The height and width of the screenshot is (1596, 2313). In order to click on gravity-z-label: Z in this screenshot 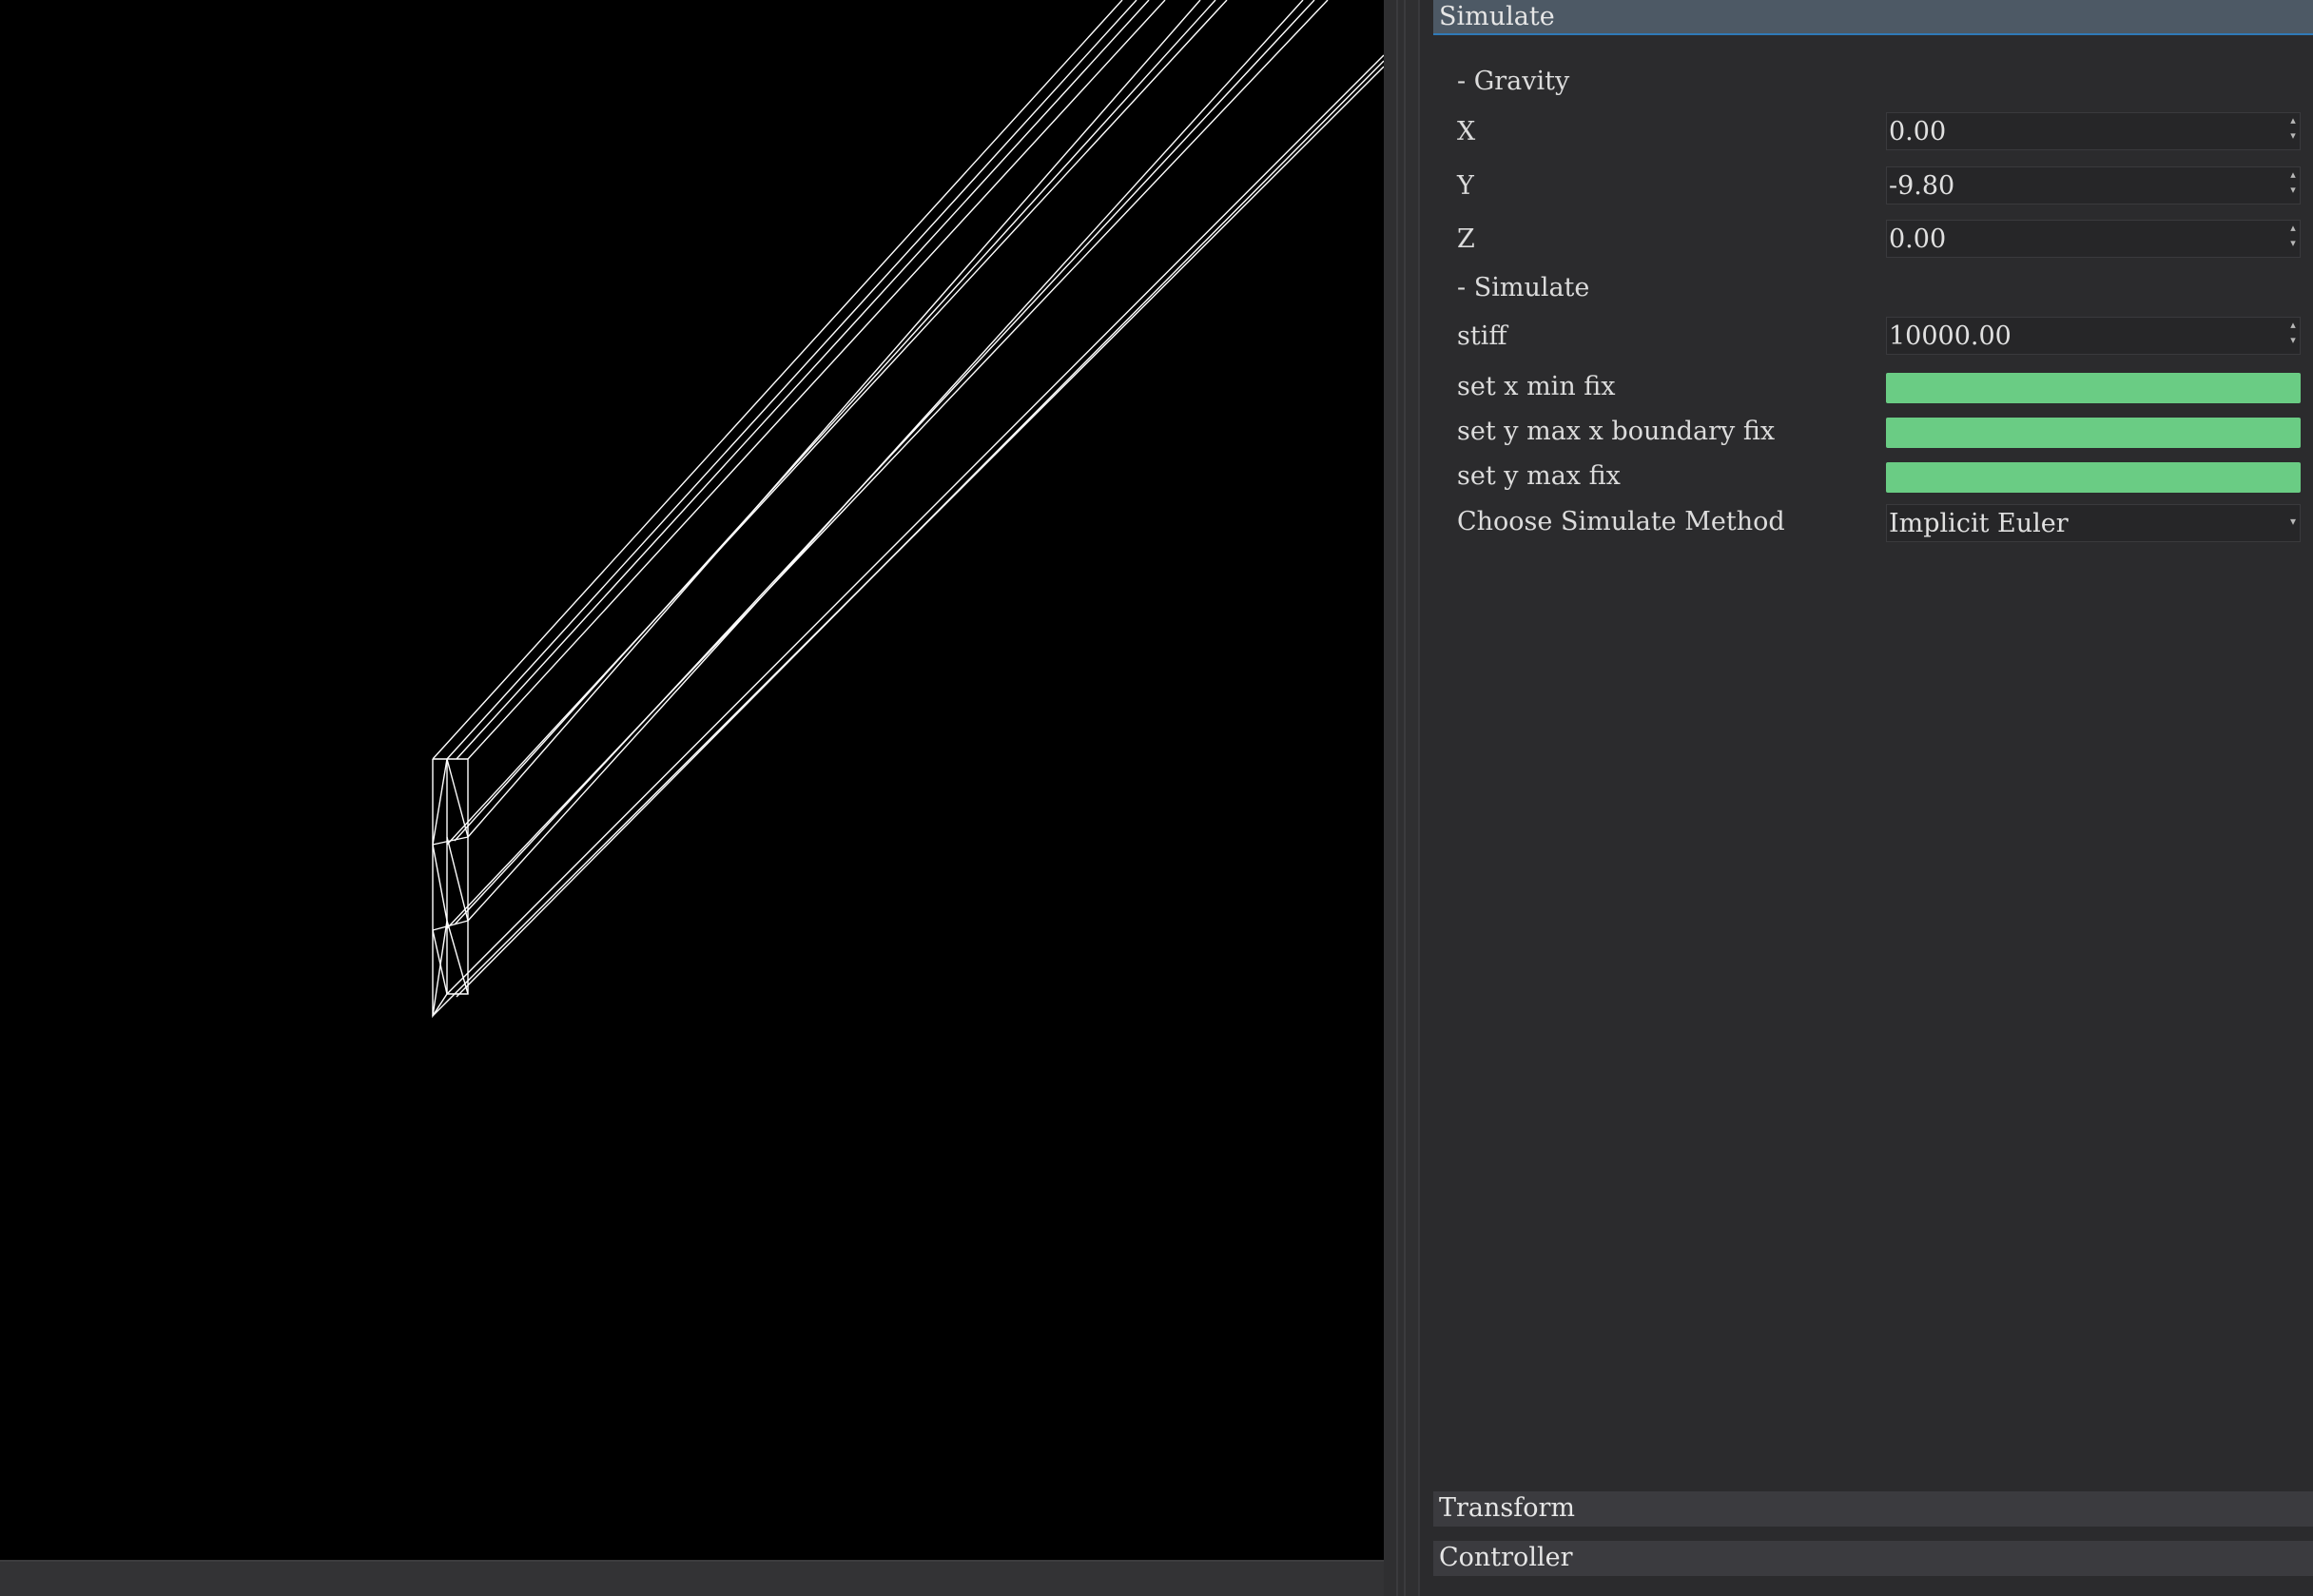, I will do `click(1466, 239)`.